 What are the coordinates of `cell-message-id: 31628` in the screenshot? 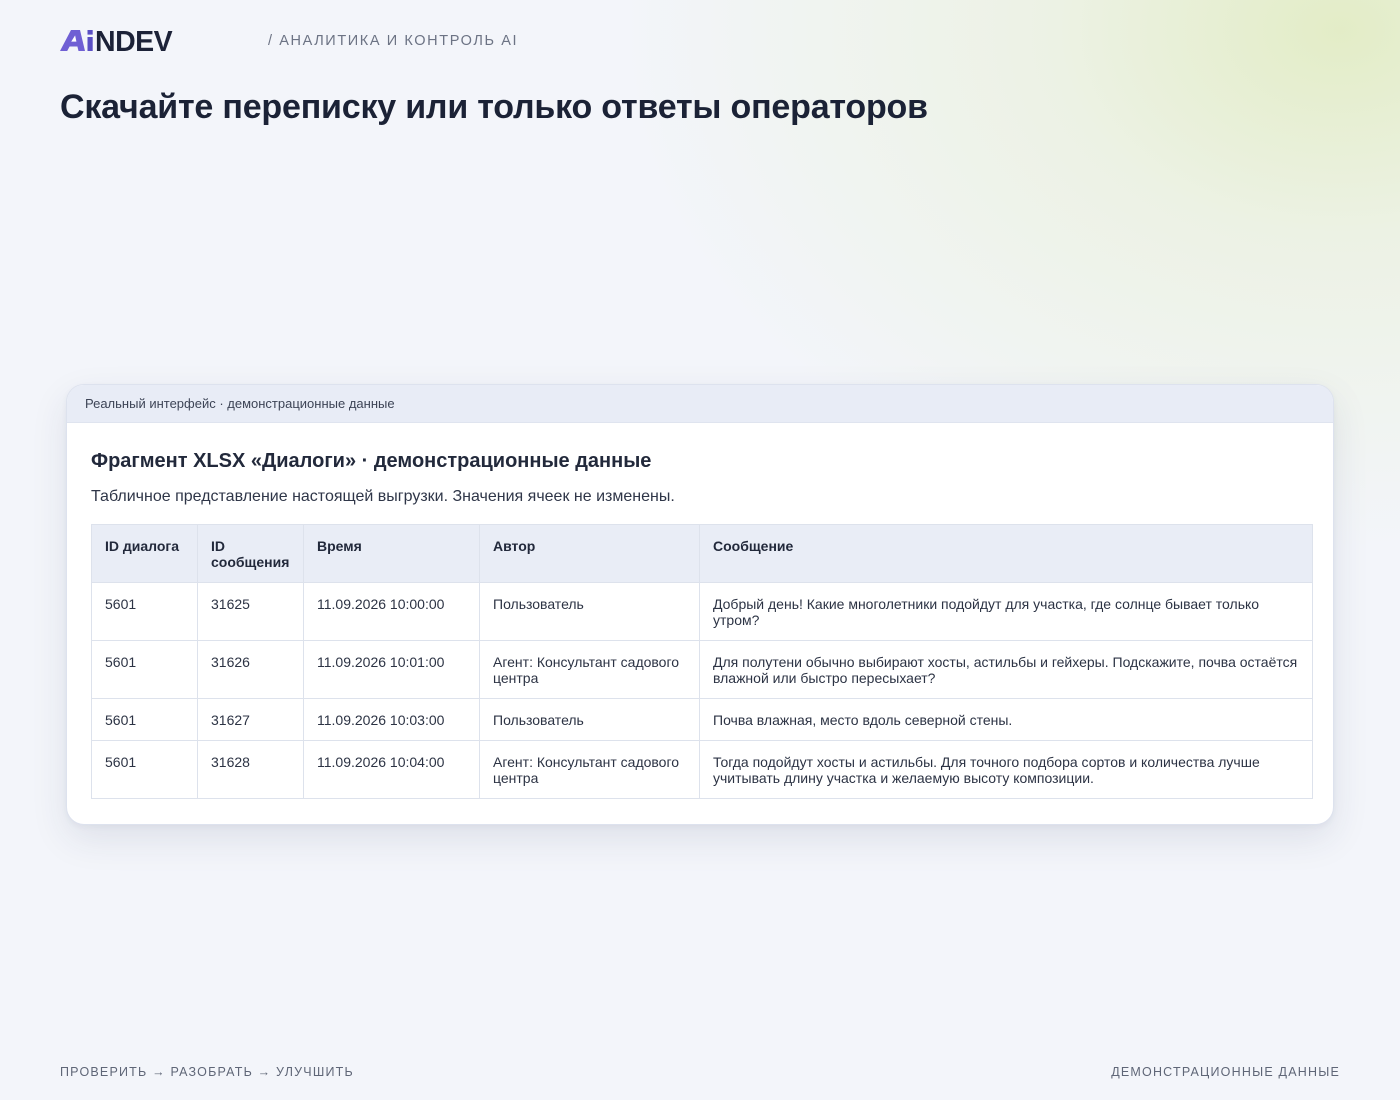 It's located at (250, 769).